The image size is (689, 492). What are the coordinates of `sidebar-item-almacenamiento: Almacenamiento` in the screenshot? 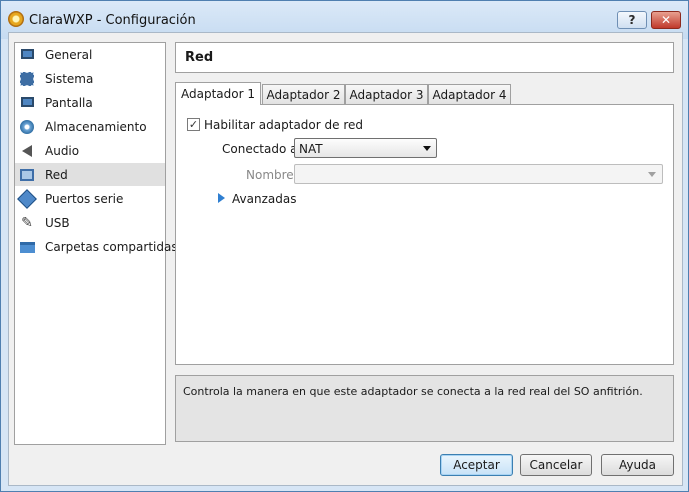 It's located at (90, 126).